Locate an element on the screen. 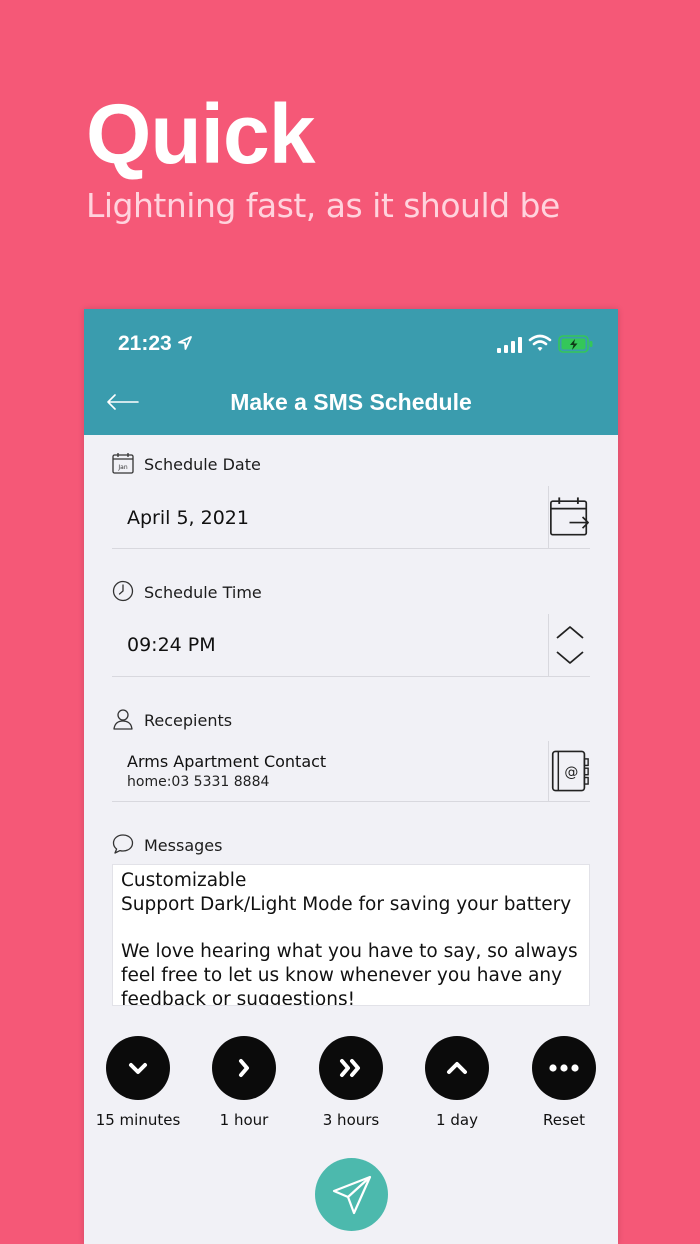 The image size is (700, 1244). recipients-label: Recepients is located at coordinates (188, 720).